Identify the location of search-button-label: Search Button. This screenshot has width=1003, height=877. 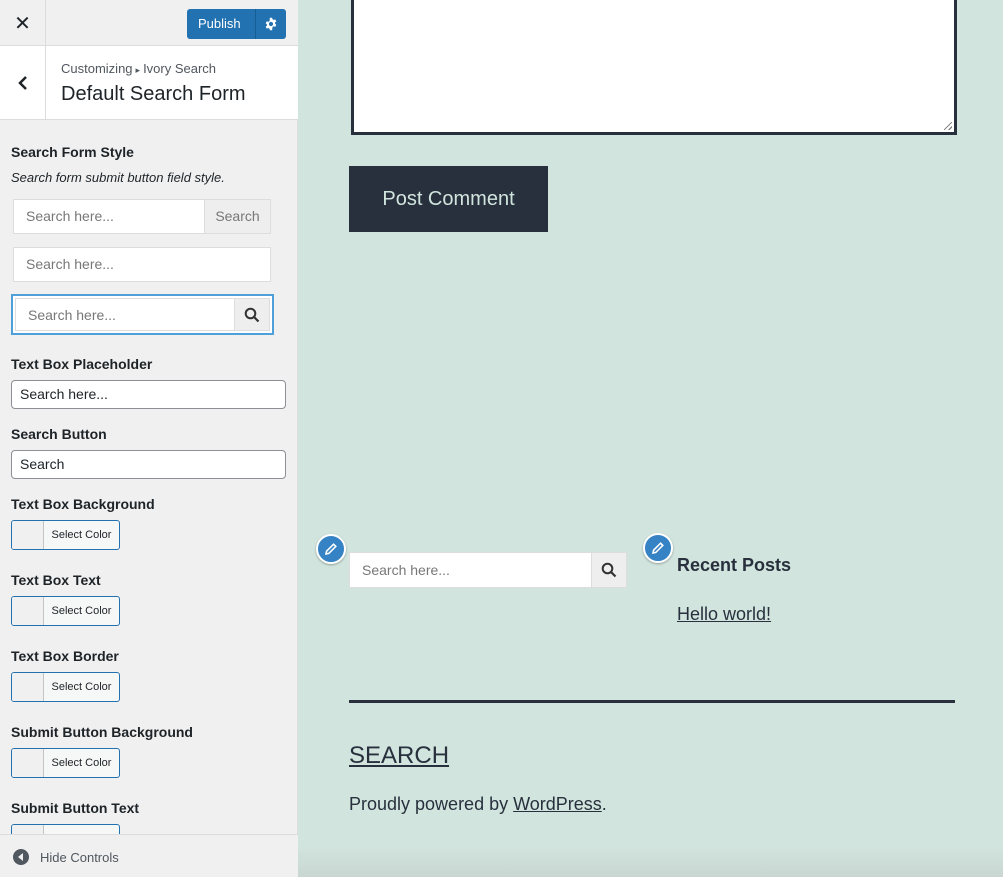
(59, 434).